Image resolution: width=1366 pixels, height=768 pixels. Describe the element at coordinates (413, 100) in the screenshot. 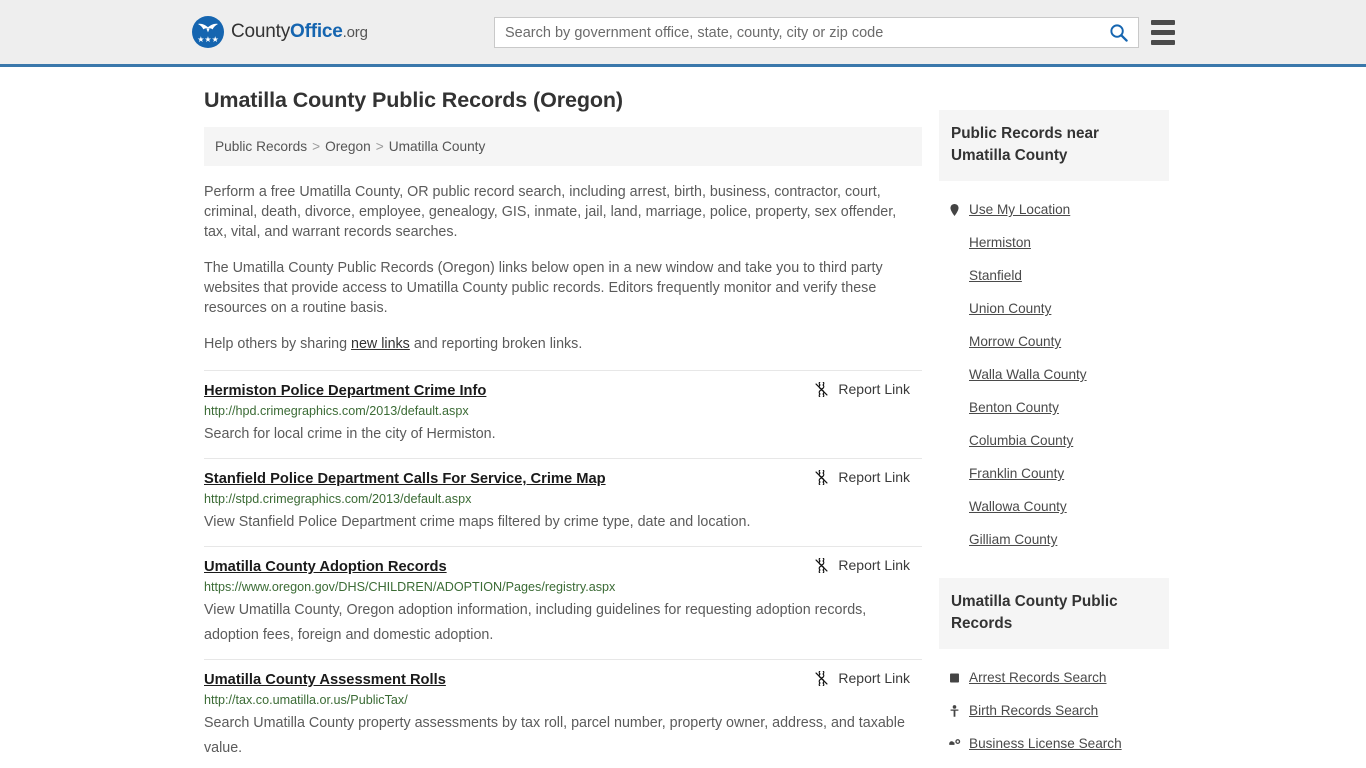

I see `page-title: Umatilla County Public Records (Oregon)` at that location.